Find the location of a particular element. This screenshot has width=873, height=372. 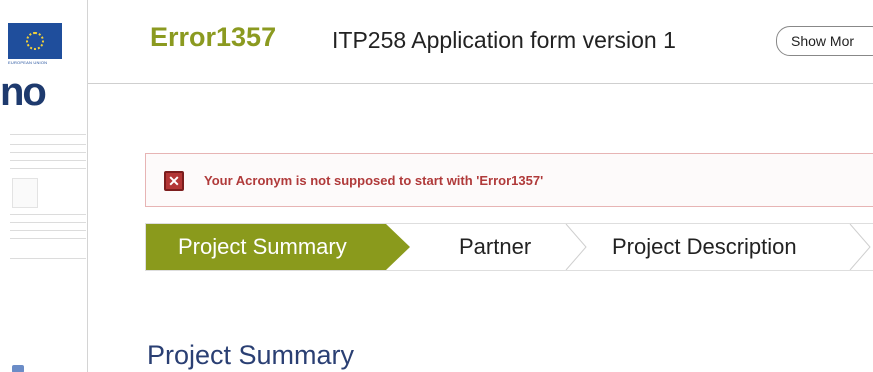

project-acronym: Error1357 is located at coordinates (213, 37).